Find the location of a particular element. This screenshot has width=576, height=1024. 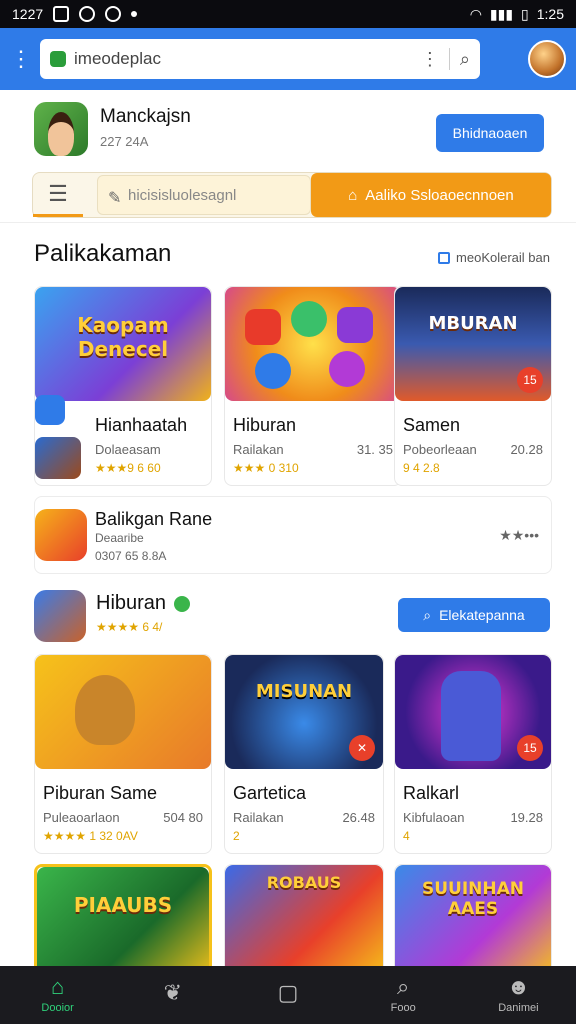

app-meta: Kibfulaoan 19.28 is located at coordinates (473, 817).